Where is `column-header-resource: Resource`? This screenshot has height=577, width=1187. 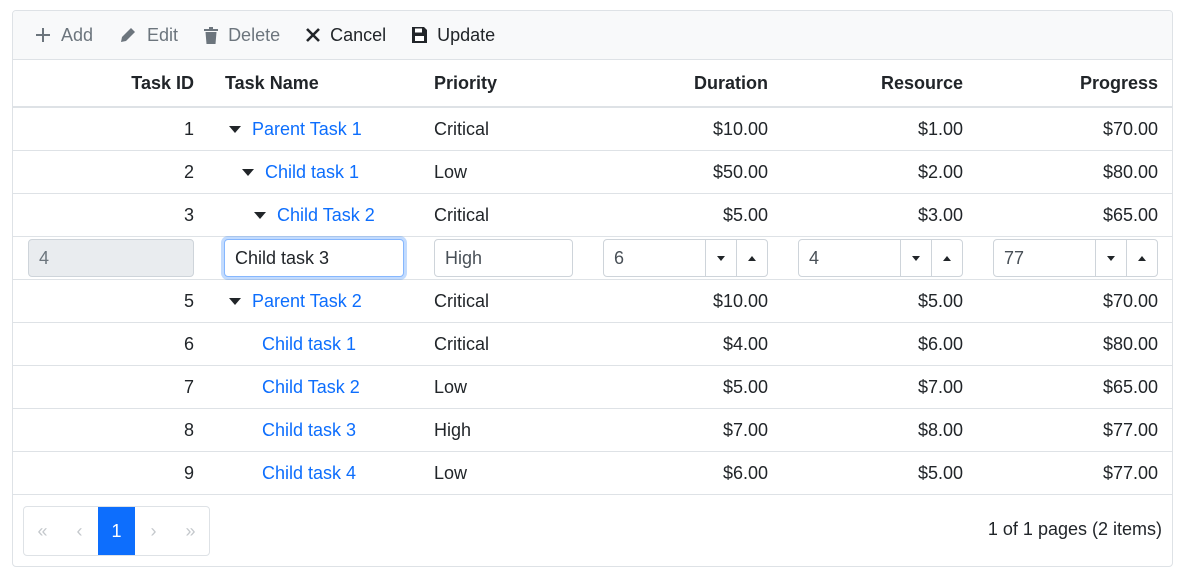 column-header-resource: Resource is located at coordinates (880, 83).